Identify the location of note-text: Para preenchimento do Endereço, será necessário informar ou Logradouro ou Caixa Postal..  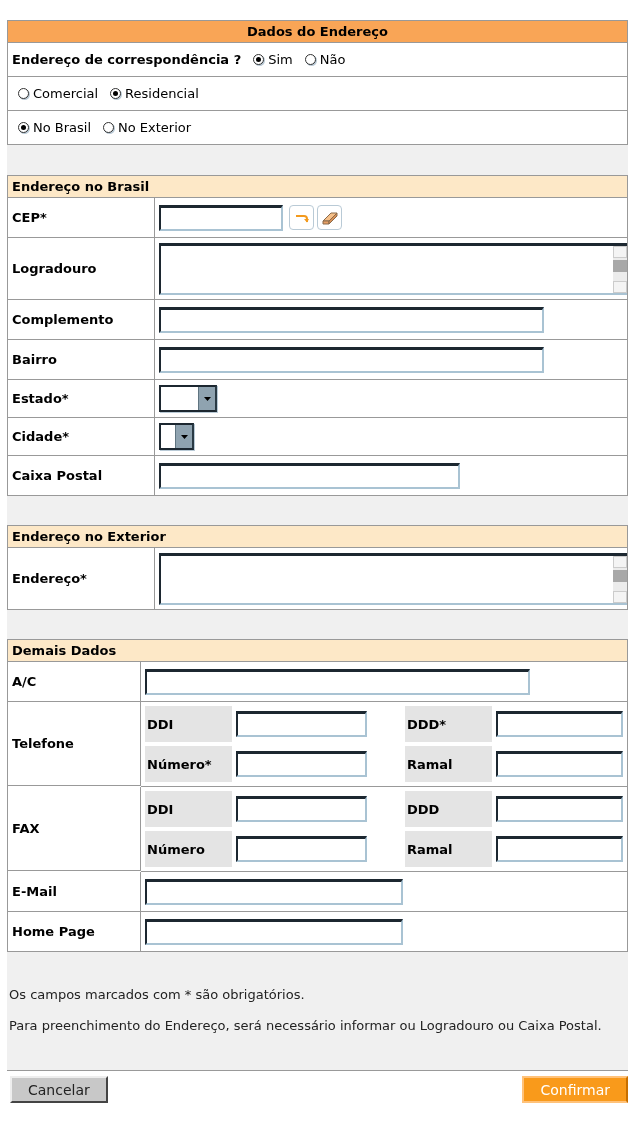
(305, 1025).